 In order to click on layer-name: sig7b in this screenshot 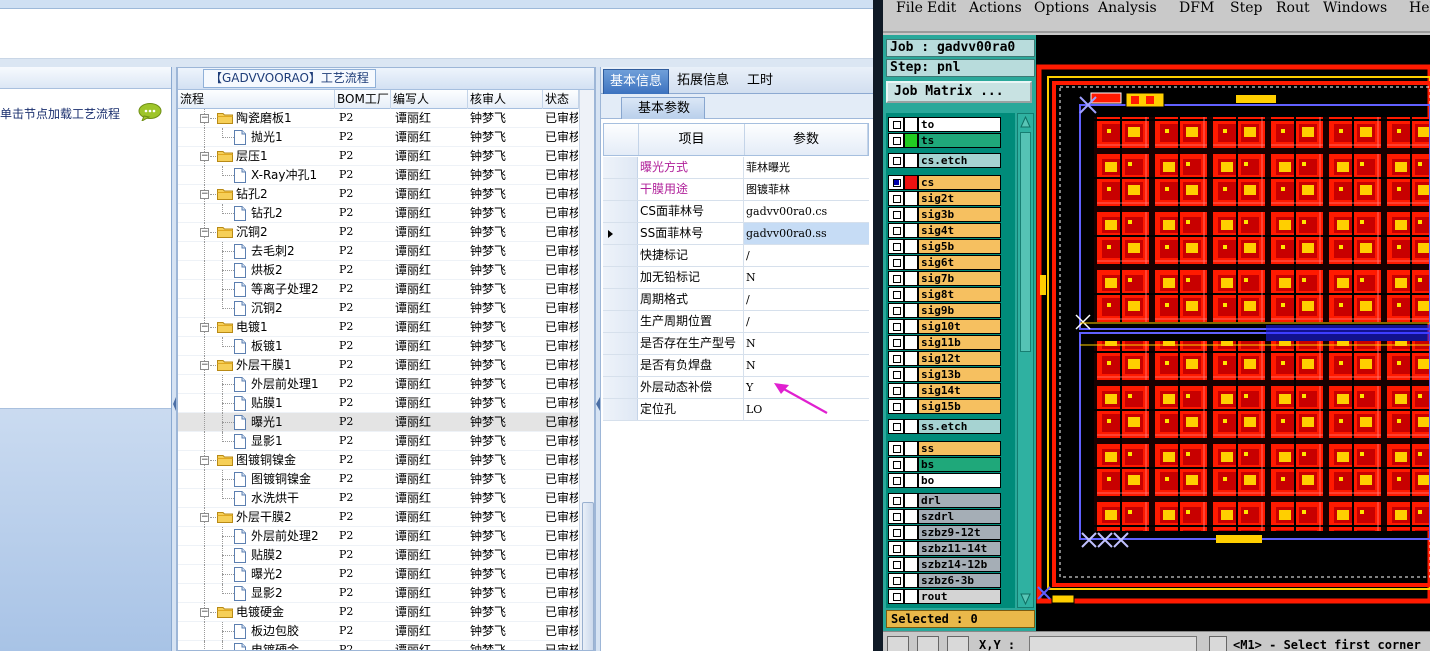, I will do `click(959, 278)`.